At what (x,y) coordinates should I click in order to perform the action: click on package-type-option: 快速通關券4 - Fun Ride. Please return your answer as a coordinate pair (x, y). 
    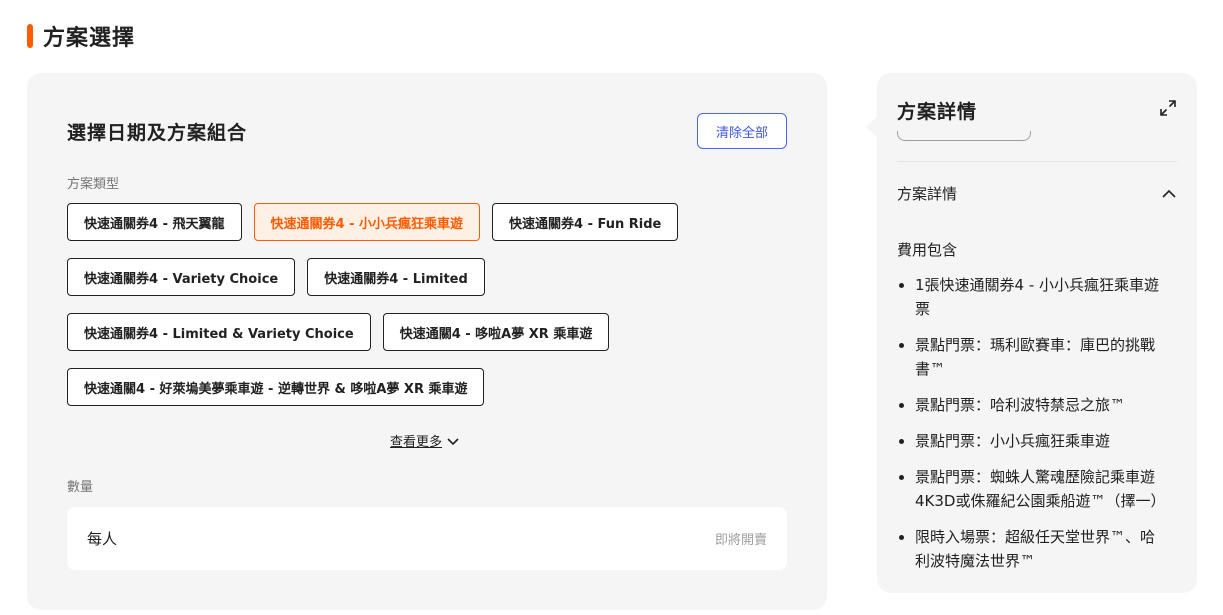
    Looking at the image, I should click on (585, 222).